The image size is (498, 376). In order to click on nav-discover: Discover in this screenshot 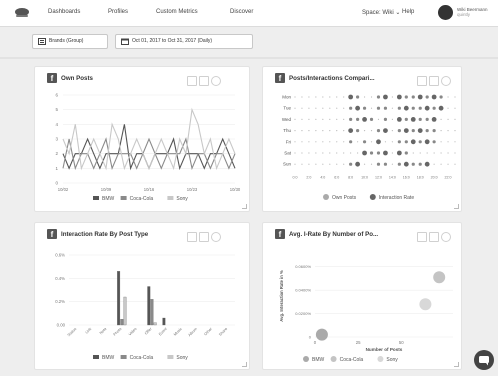, I will do `click(241, 12)`.